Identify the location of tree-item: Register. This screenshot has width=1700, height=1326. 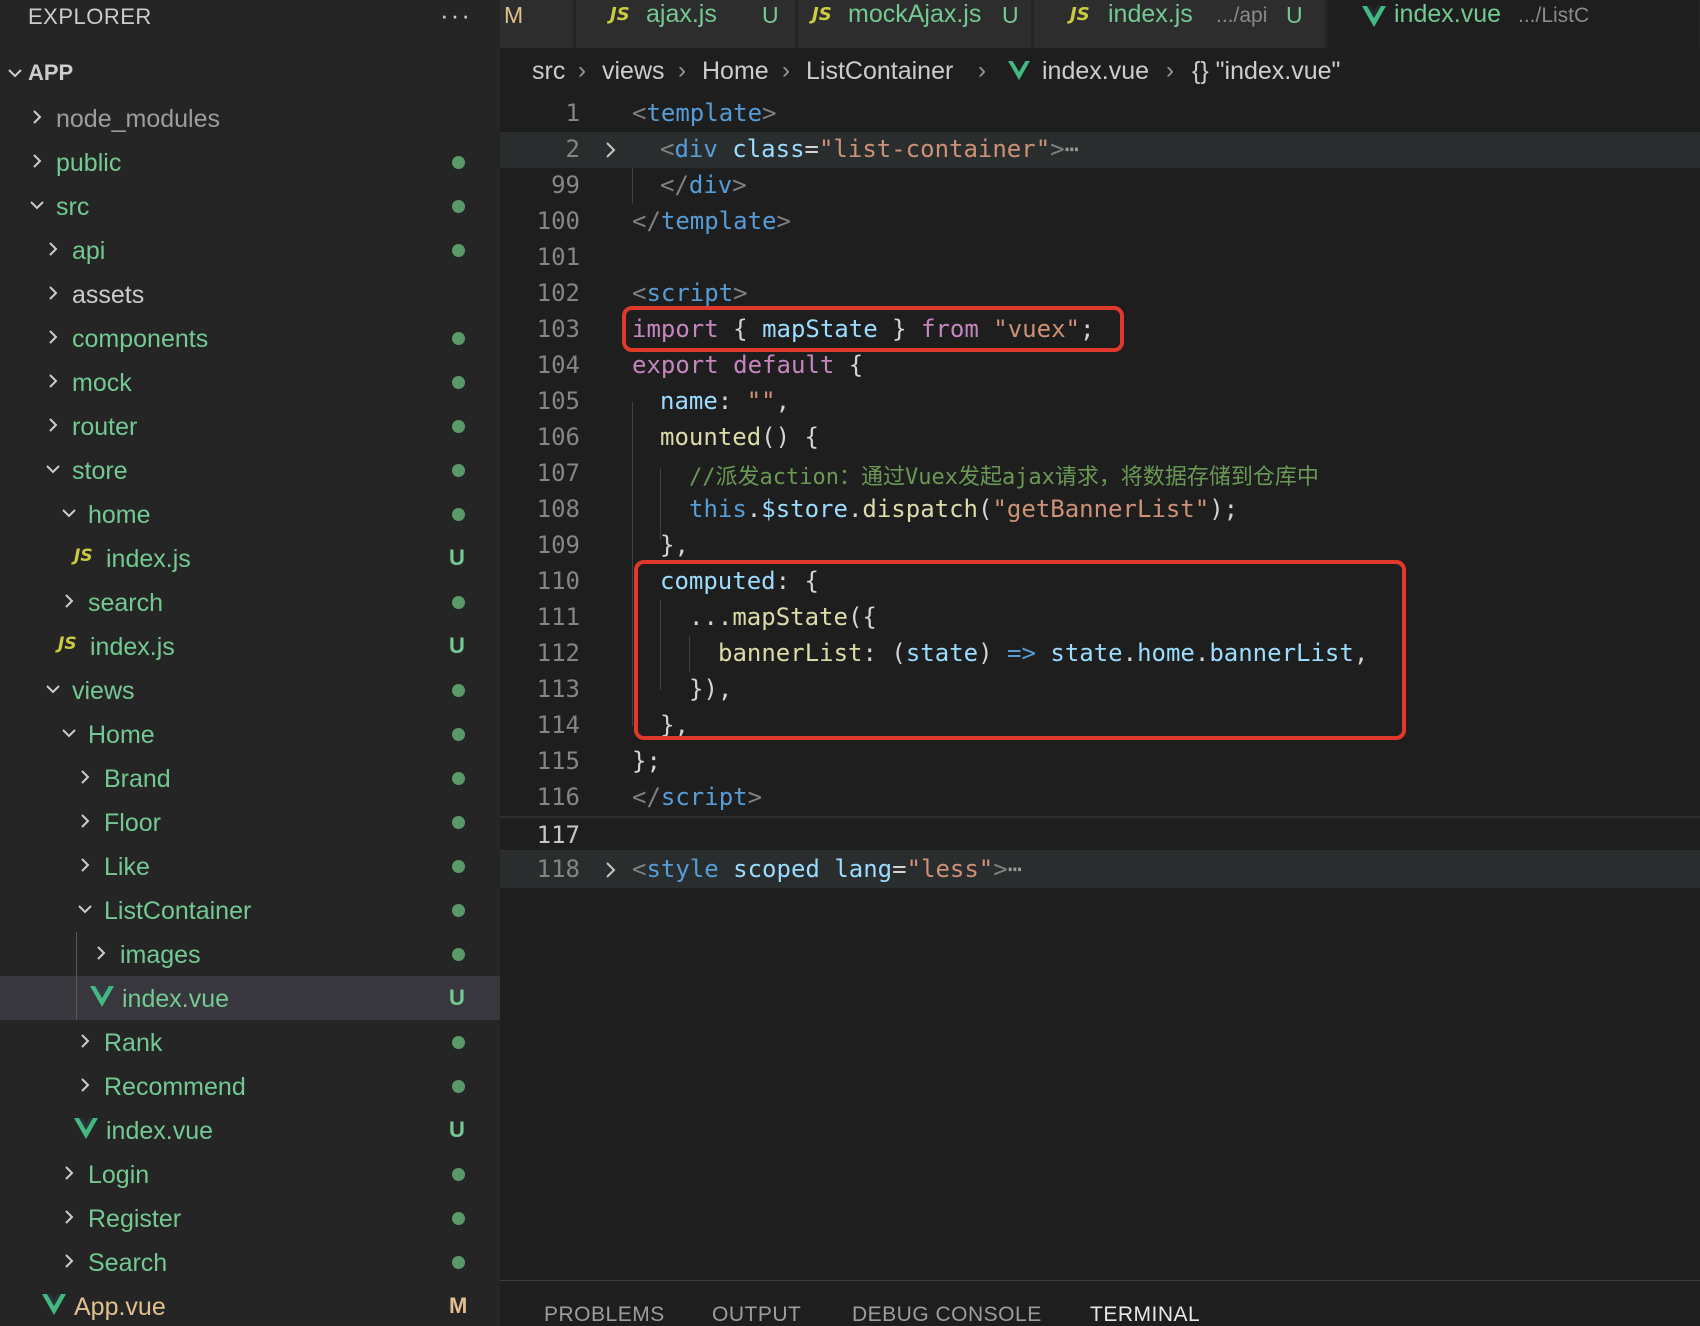
(250, 1218).